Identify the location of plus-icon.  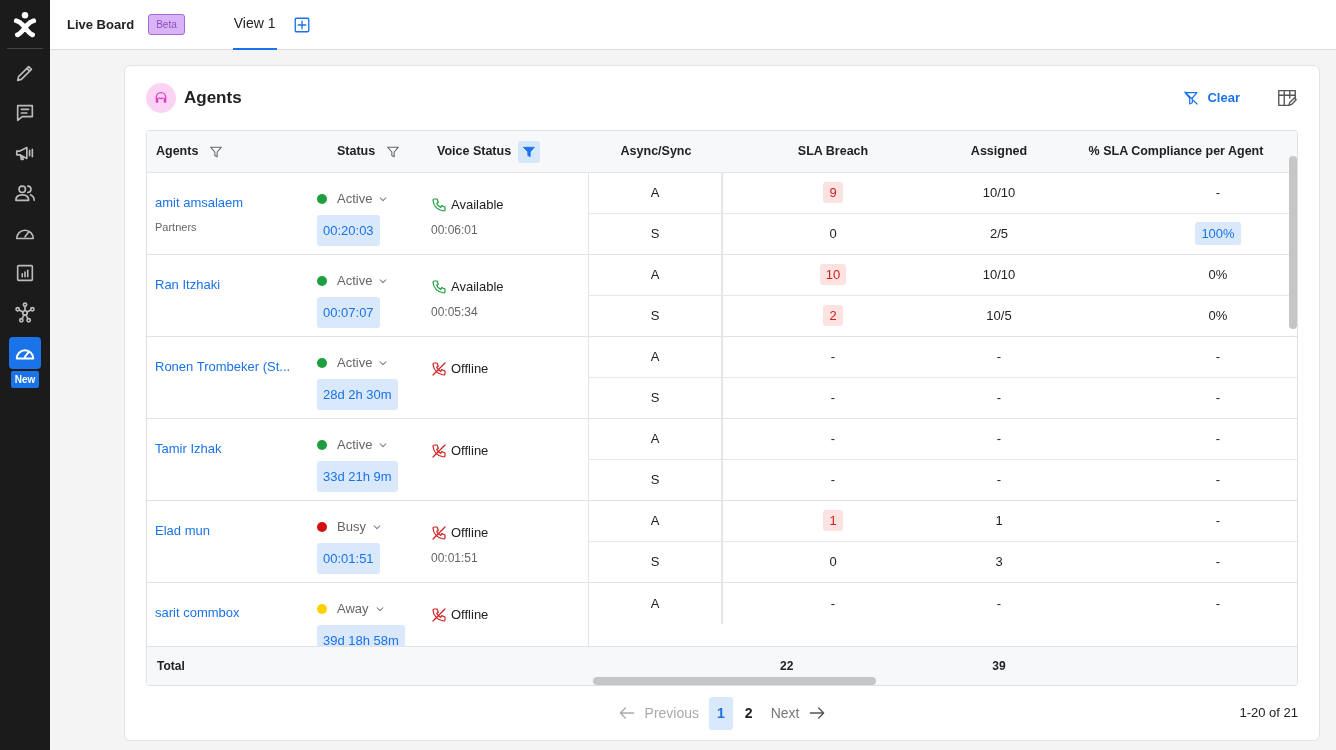
(301, 24).